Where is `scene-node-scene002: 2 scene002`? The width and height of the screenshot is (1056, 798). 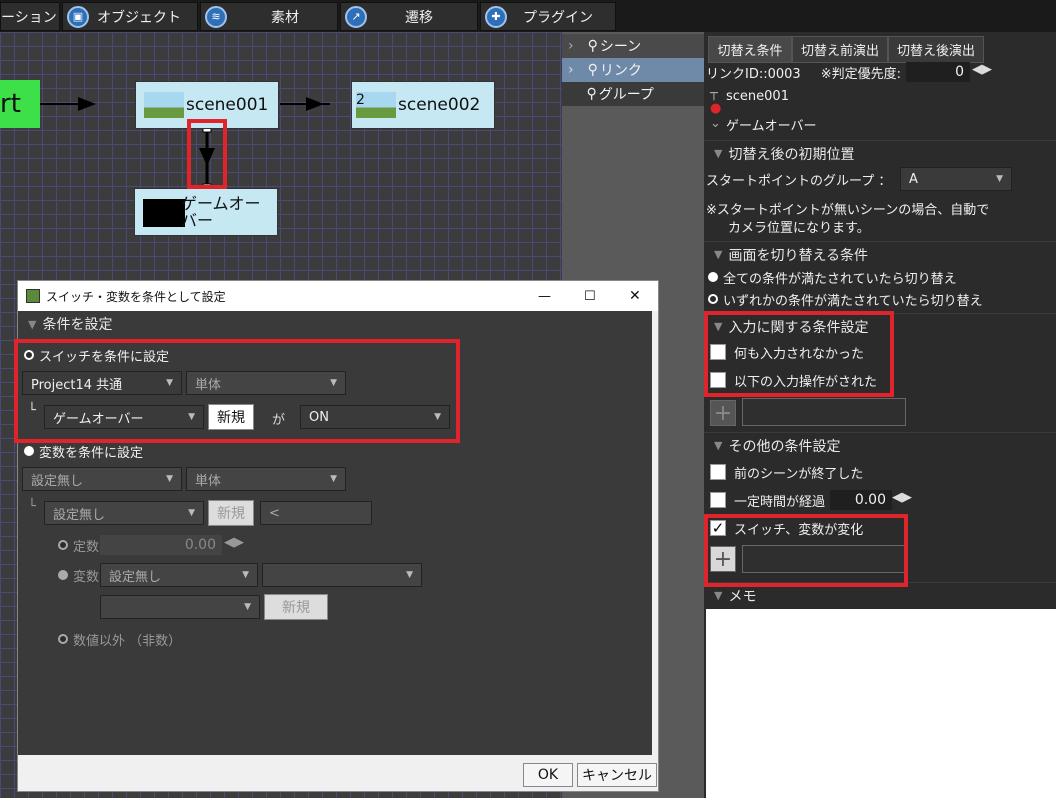 scene-node-scene002: 2 scene002 is located at coordinates (423, 105).